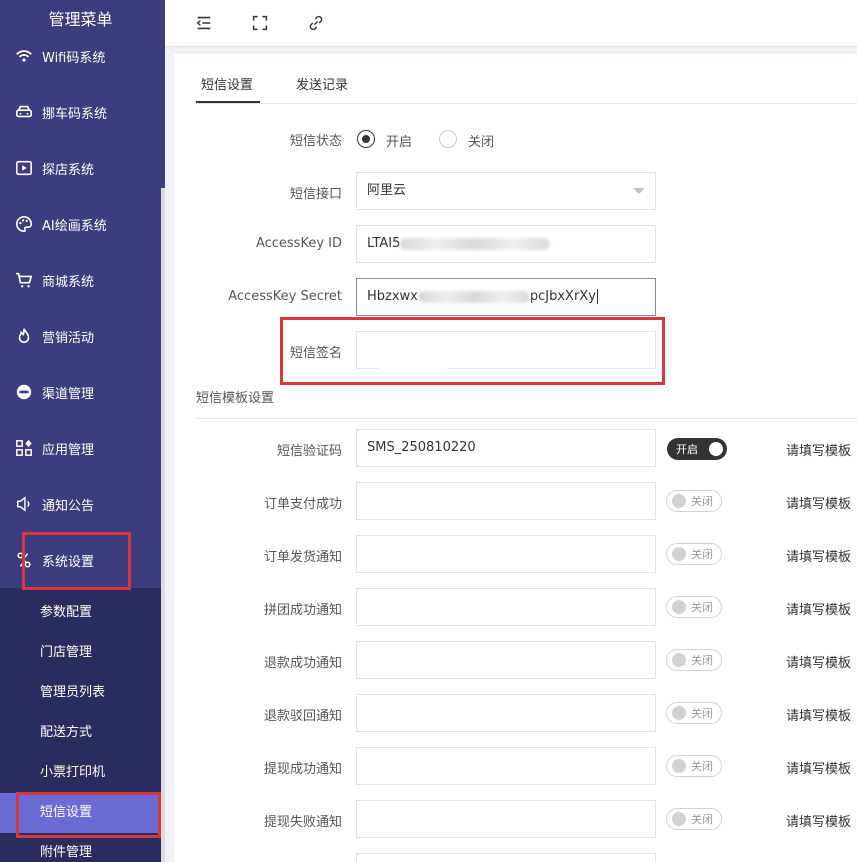  What do you see at coordinates (302, 822) in the screenshot?
I see `template-row-label: 提现失败通知` at bounding box center [302, 822].